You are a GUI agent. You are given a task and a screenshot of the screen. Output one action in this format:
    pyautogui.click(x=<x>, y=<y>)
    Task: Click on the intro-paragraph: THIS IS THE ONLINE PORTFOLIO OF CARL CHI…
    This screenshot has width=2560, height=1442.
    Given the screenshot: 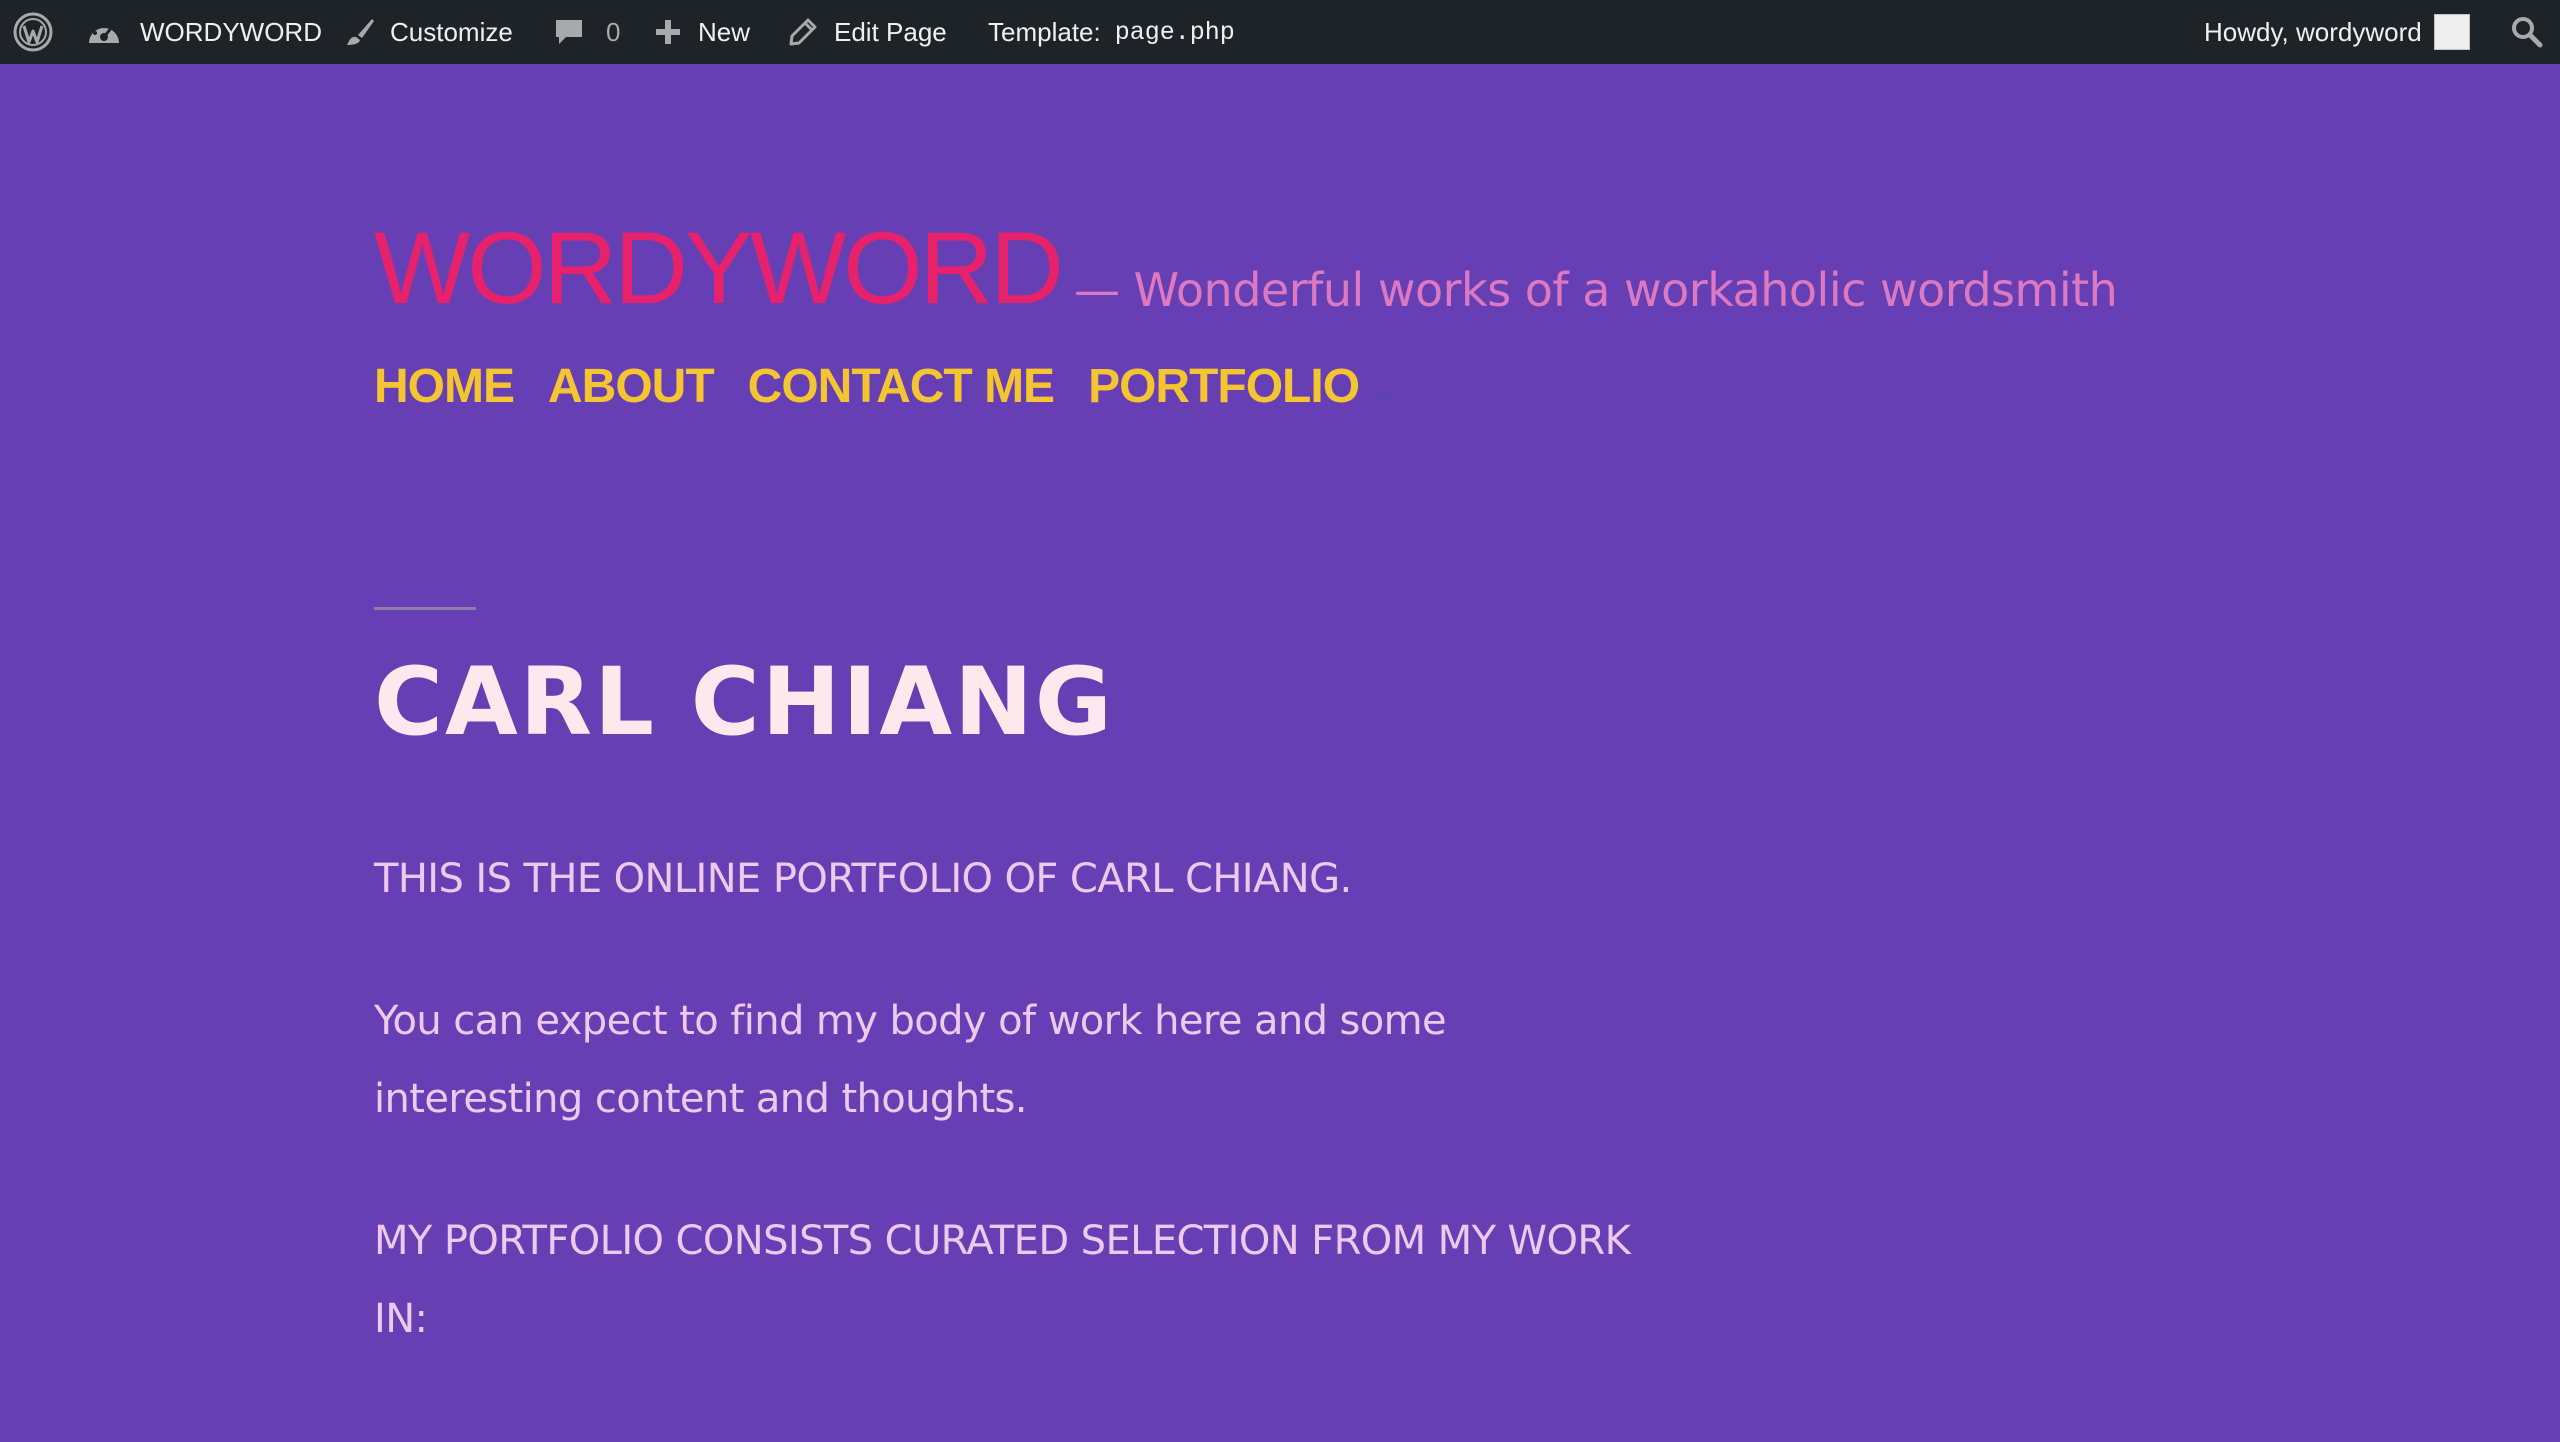 What is the action you would take?
    pyautogui.click(x=863, y=879)
    